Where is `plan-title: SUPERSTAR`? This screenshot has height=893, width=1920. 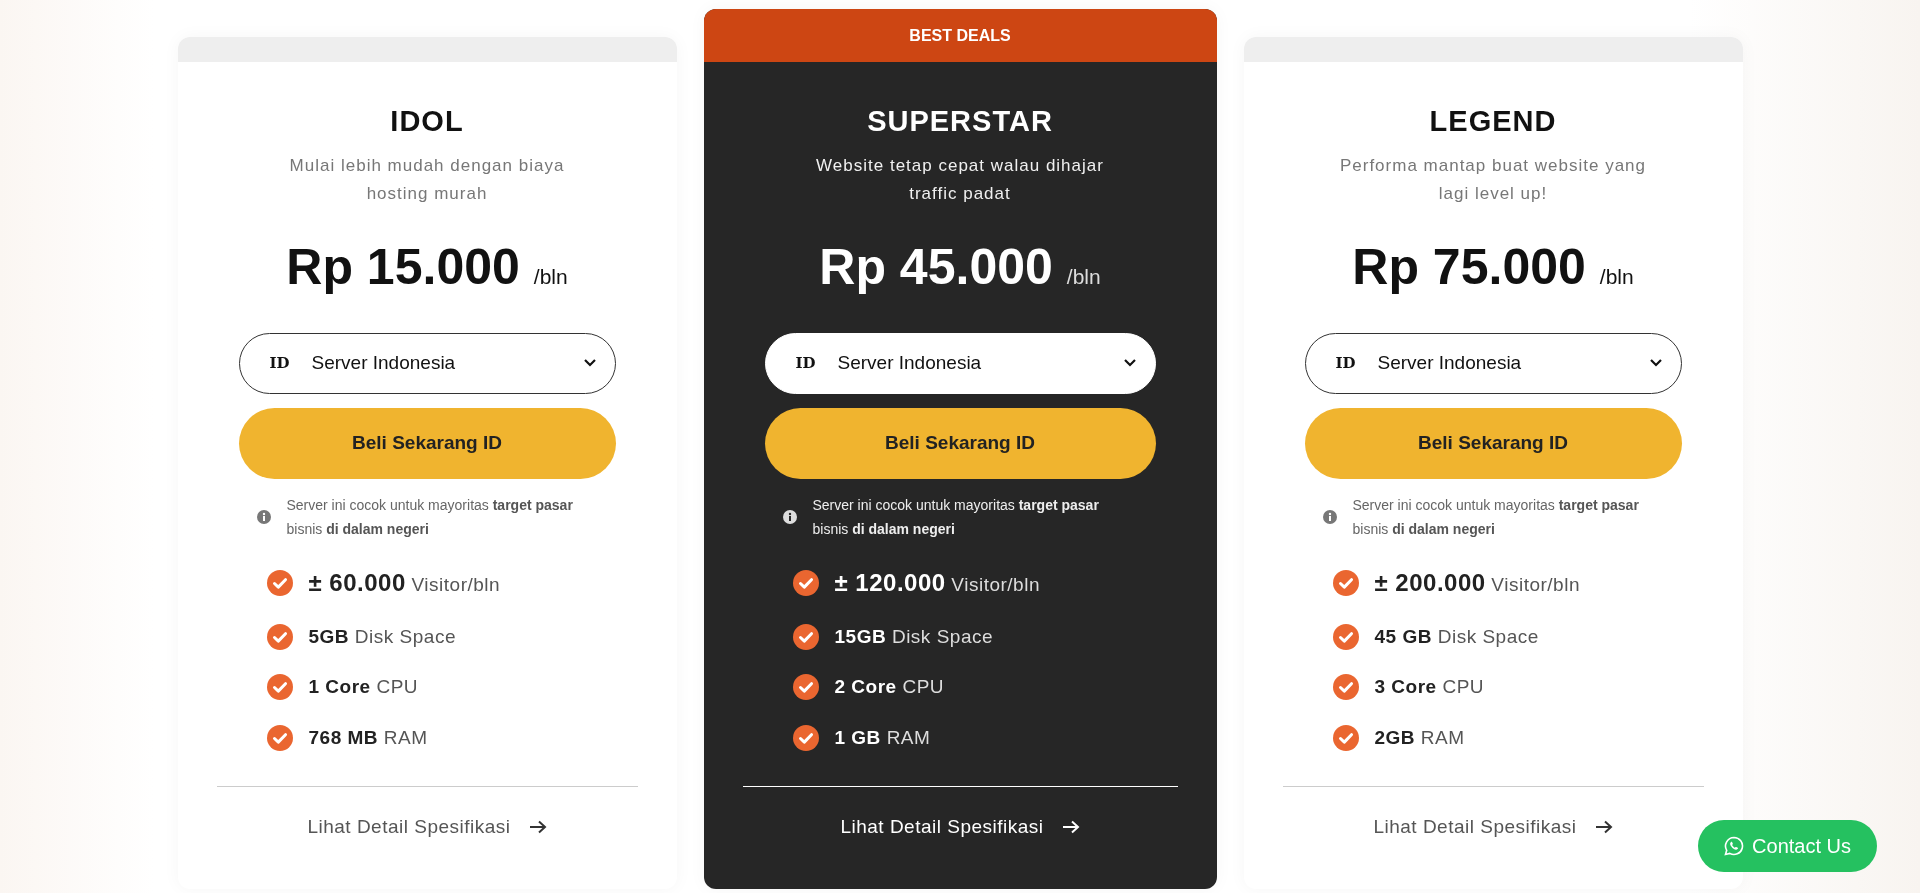 plan-title: SUPERSTAR is located at coordinates (960, 121).